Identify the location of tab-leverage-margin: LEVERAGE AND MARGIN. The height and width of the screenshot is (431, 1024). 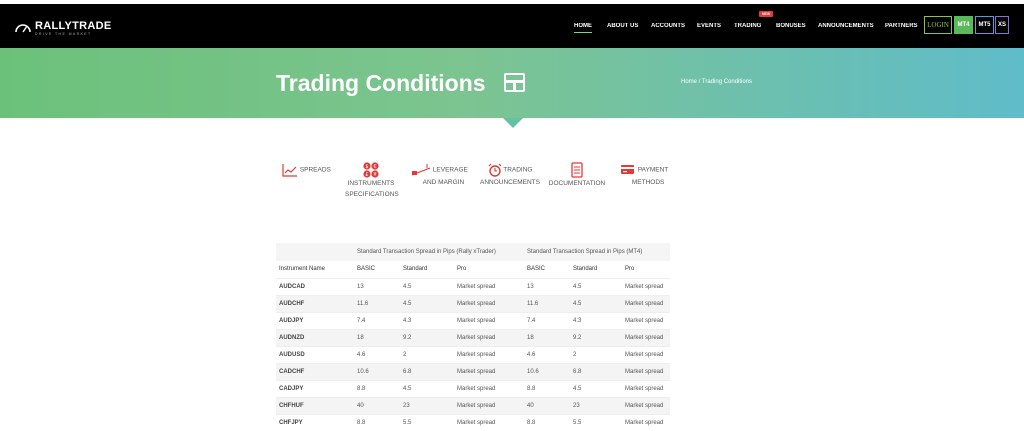
(439, 175).